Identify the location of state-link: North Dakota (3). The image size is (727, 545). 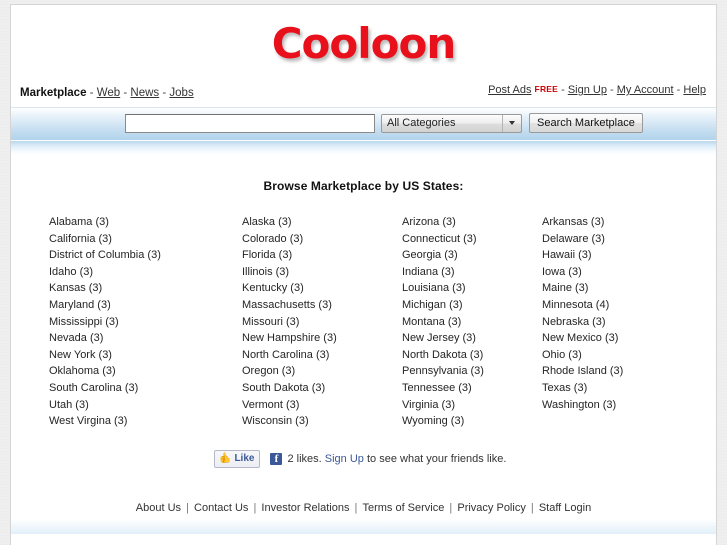
(472, 355).